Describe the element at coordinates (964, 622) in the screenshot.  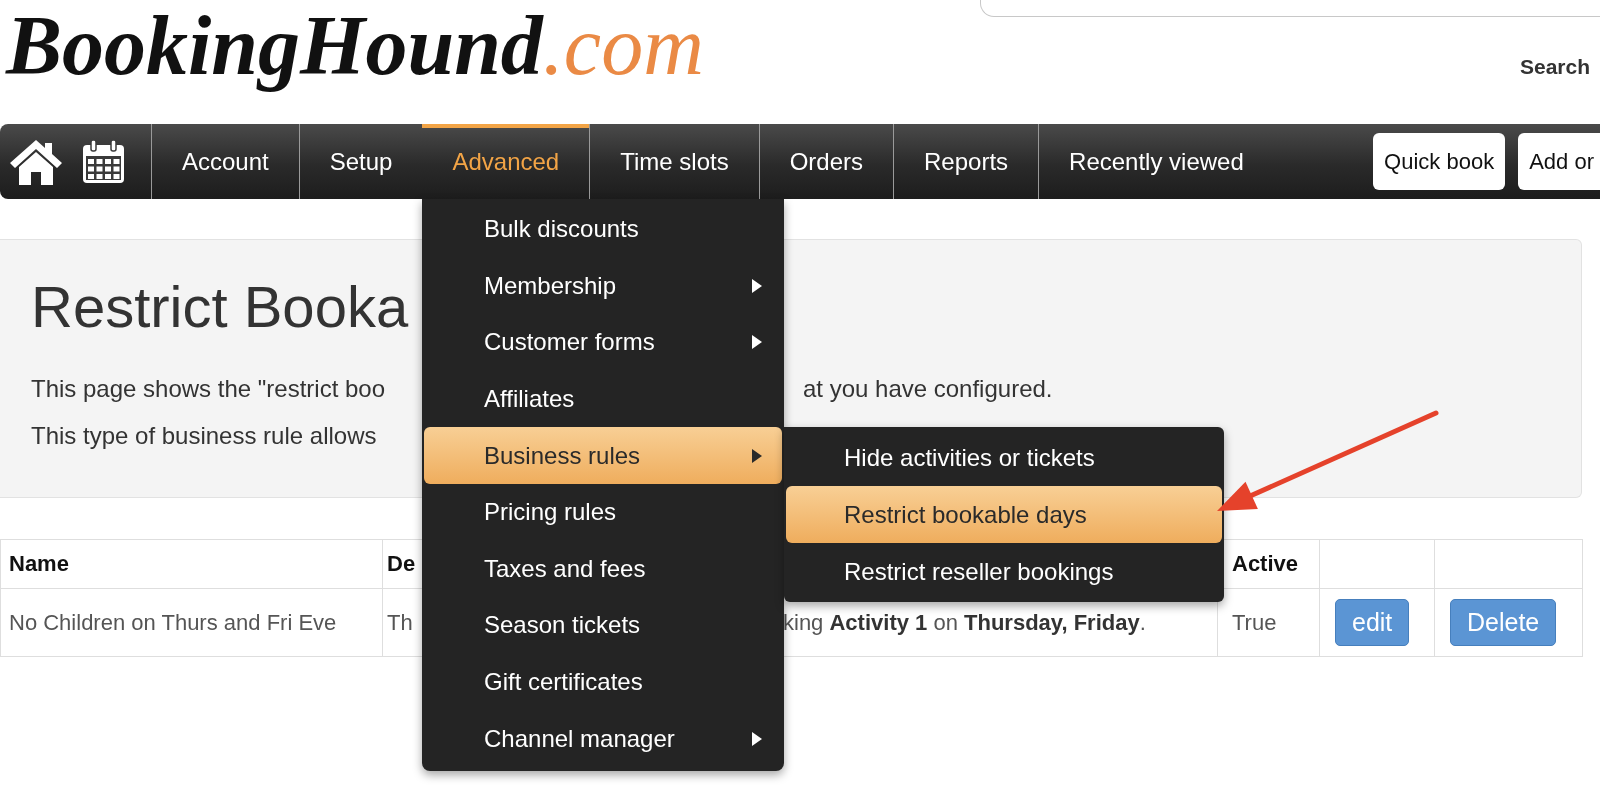
I see `table-cell-text: king Activity 1 on Thursday, Friday.` at that location.